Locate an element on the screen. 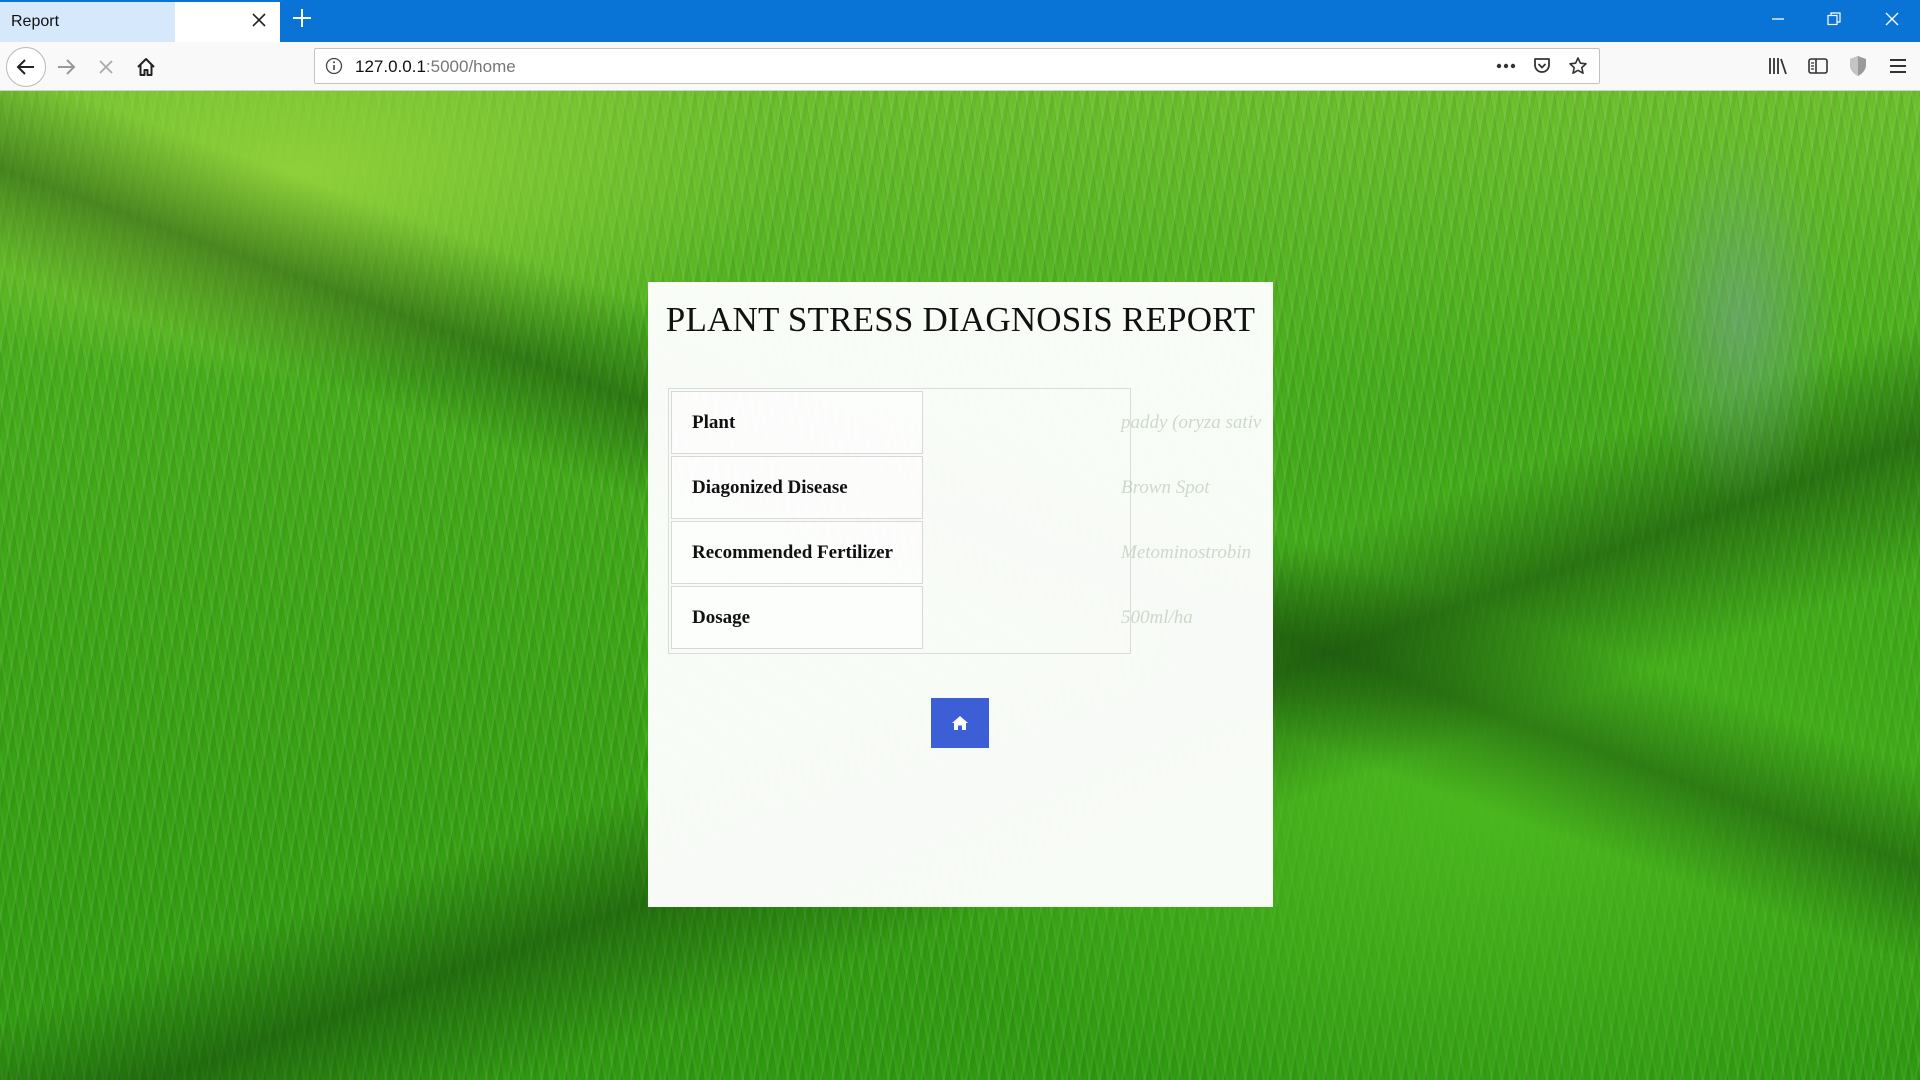  row-label: Recommended Fertilizer is located at coordinates (797, 552).